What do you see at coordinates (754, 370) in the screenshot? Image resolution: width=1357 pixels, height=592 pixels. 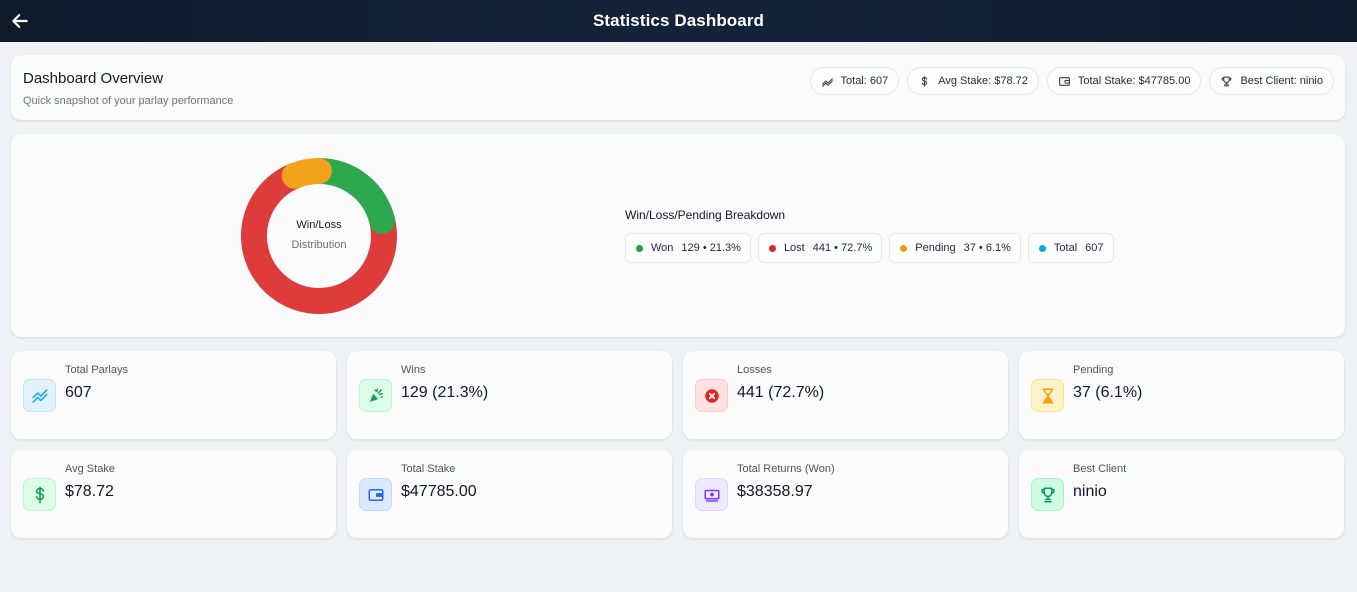 I see `stat-label: Losses` at bounding box center [754, 370].